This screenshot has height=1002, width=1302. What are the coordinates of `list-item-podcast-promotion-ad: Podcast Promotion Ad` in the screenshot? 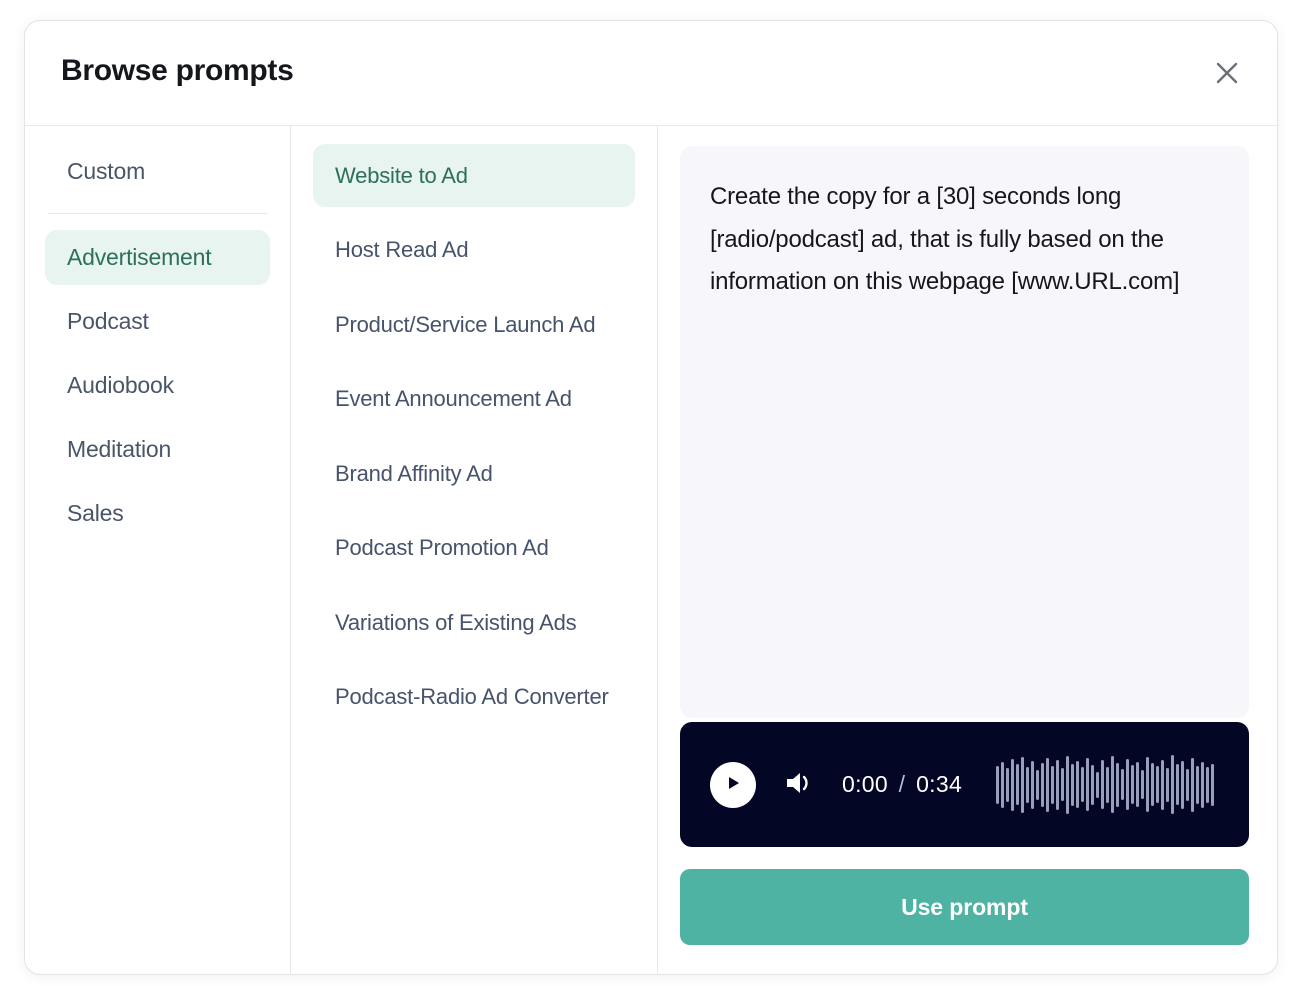 It's located at (474, 547).